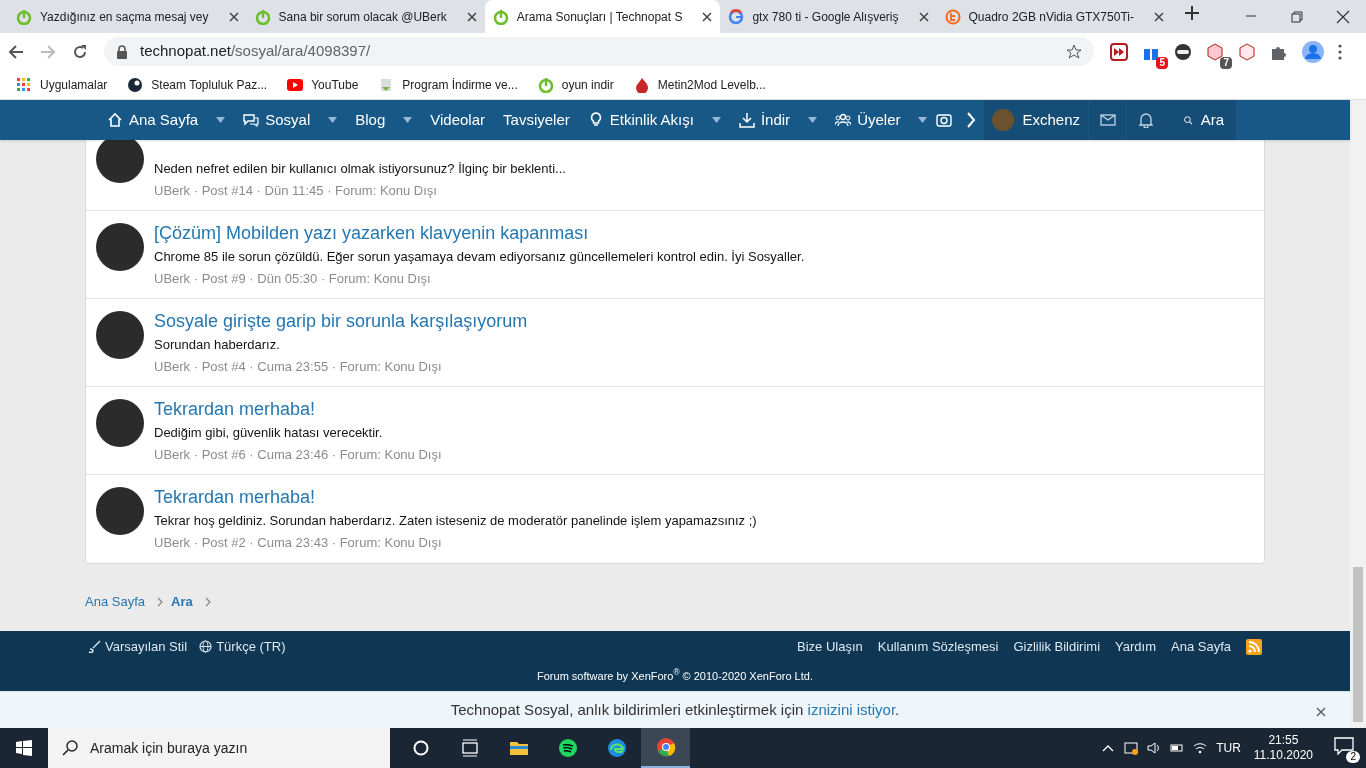 The height and width of the screenshot is (768, 1366). I want to click on paintbrush-icon, so click(94, 646).